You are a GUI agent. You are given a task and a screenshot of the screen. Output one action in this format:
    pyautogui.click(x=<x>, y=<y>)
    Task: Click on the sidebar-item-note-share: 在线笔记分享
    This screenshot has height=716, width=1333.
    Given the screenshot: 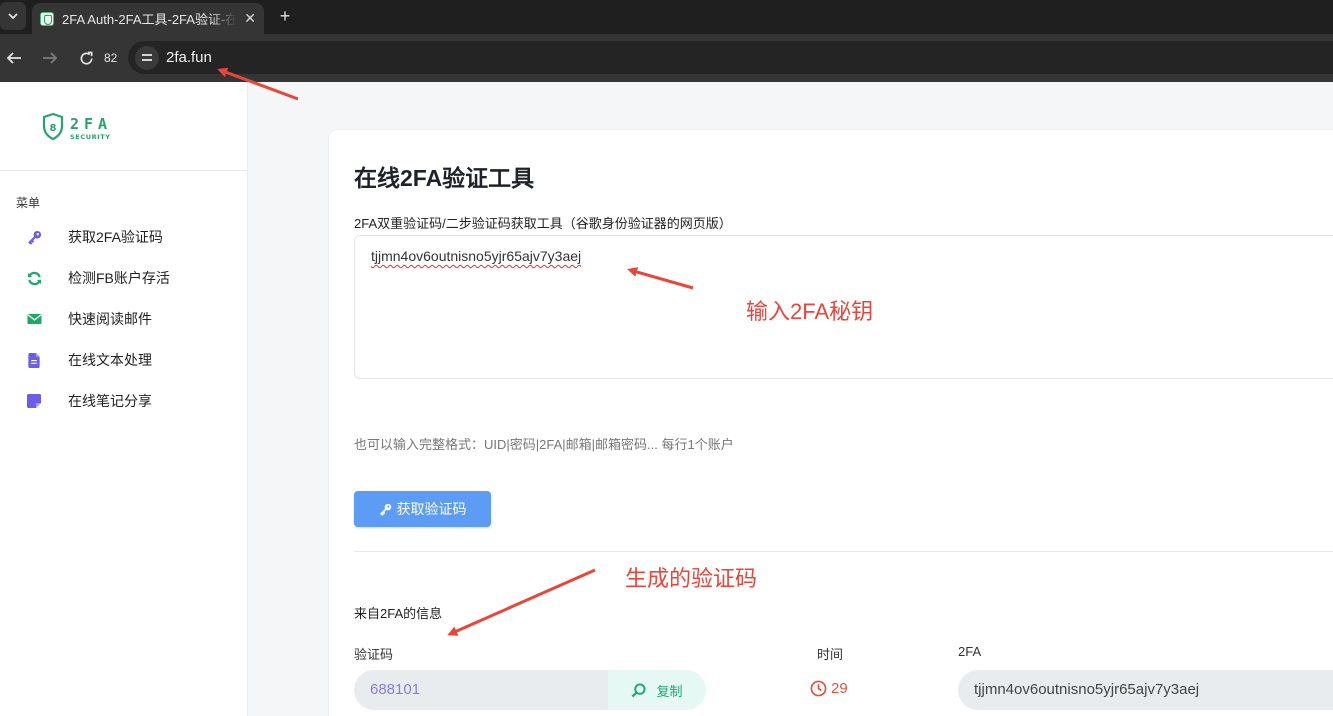 What is the action you would take?
    pyautogui.click(x=131, y=401)
    